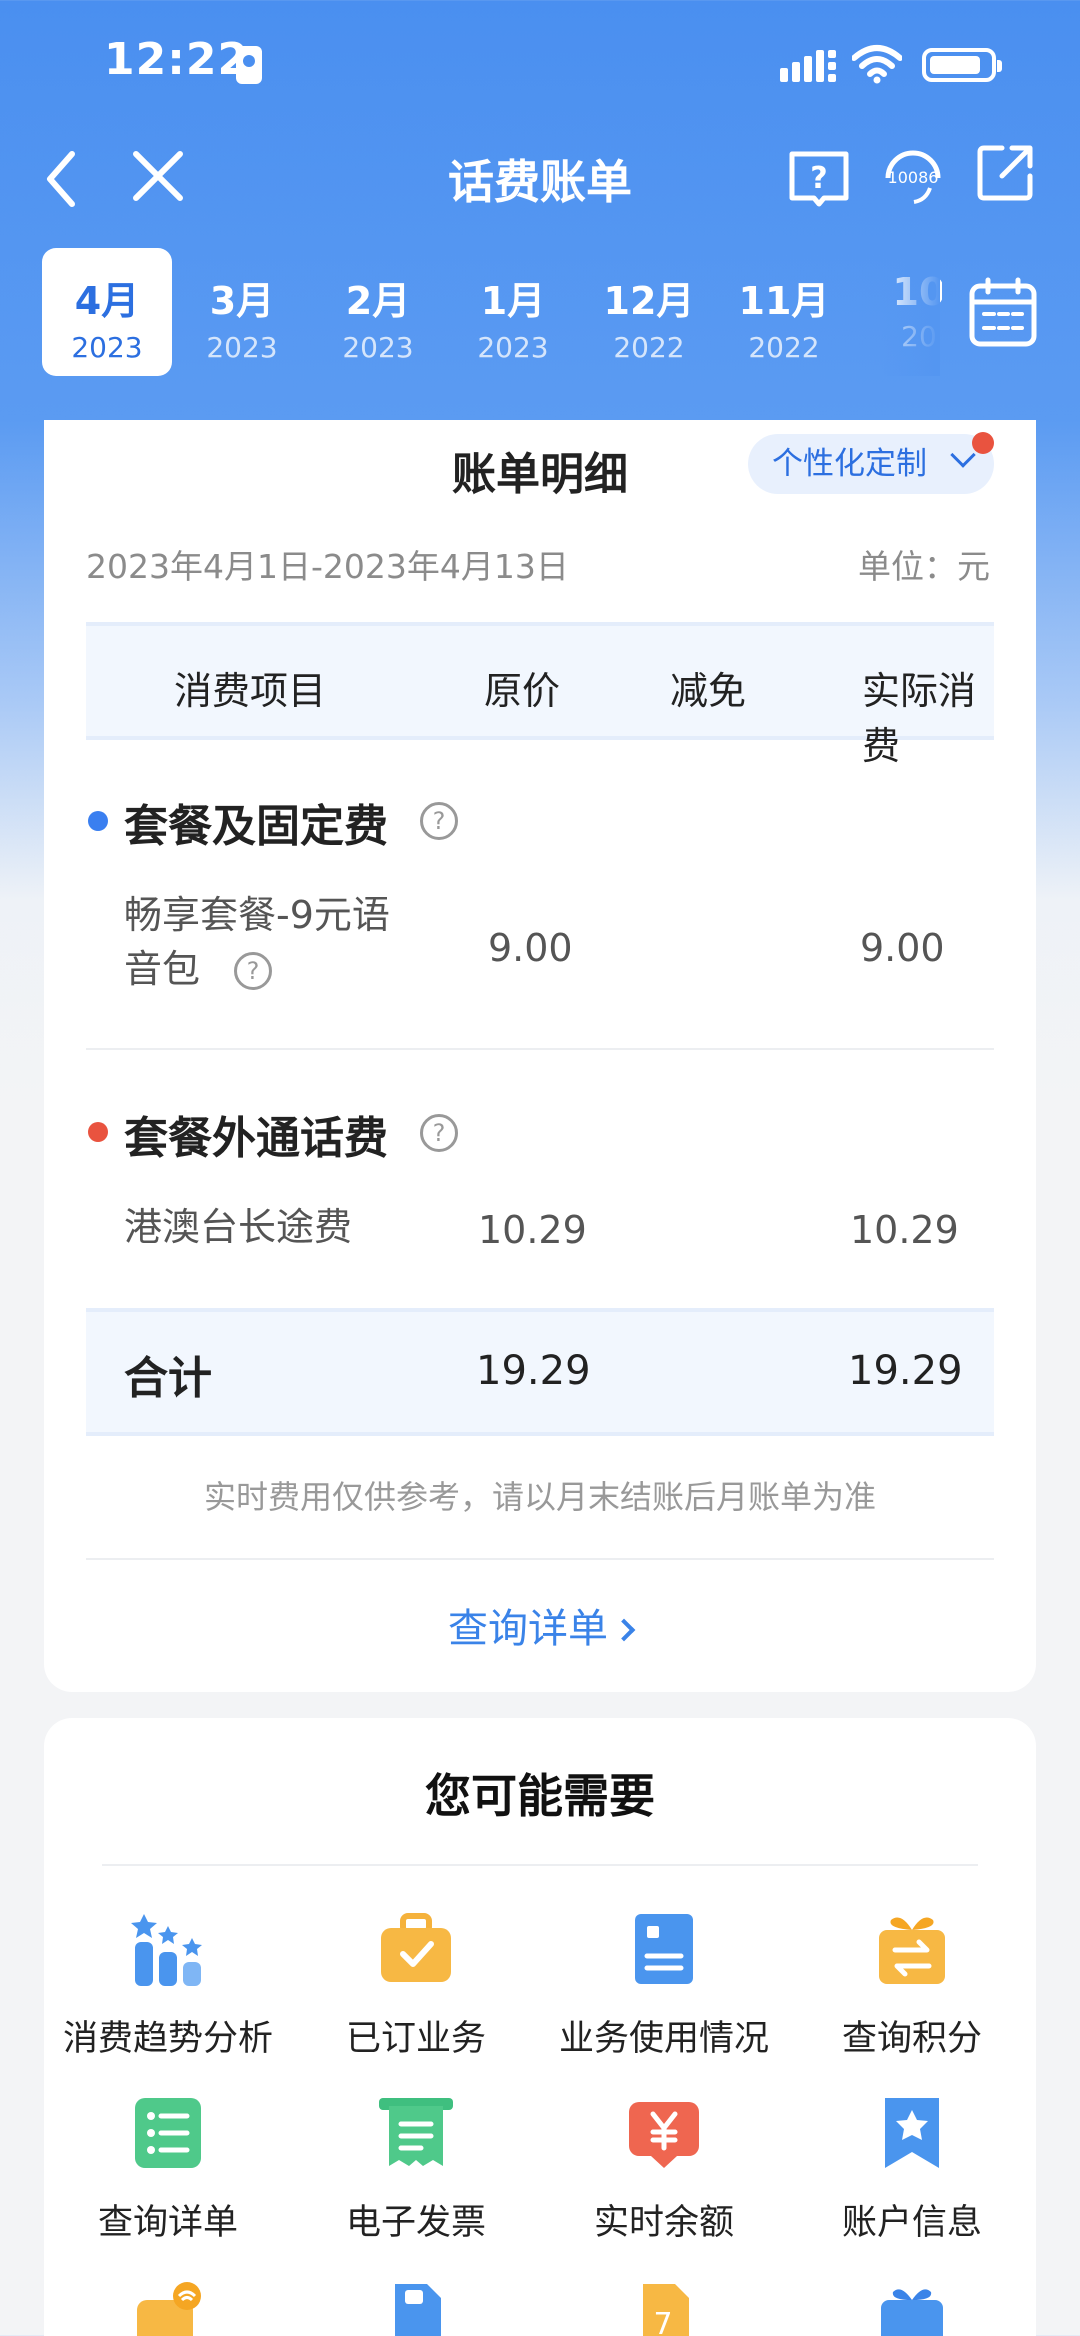  Describe the element at coordinates (530, 948) in the screenshot. I see `item-package-price: 9.00` at that location.